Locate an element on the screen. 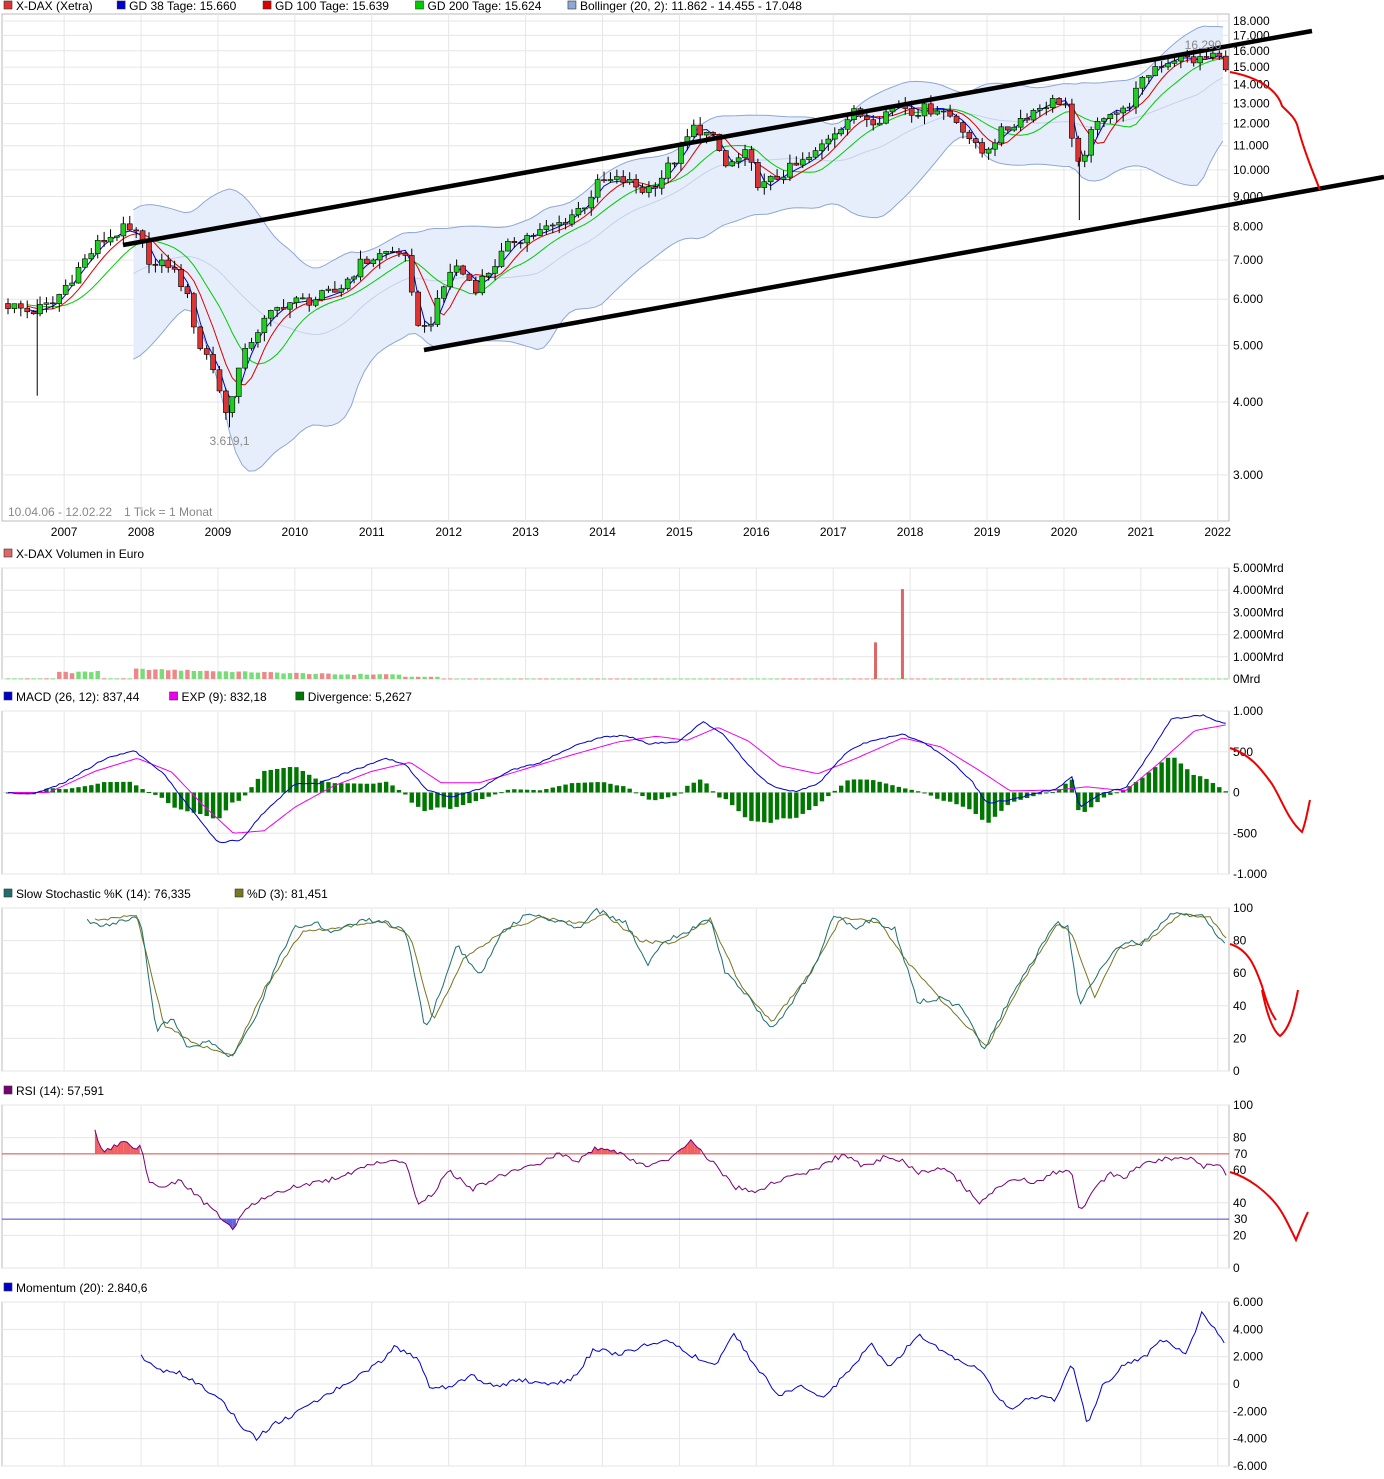 This screenshot has width=1384, height=1479. year-tick-label: 2010 is located at coordinates (295, 532).